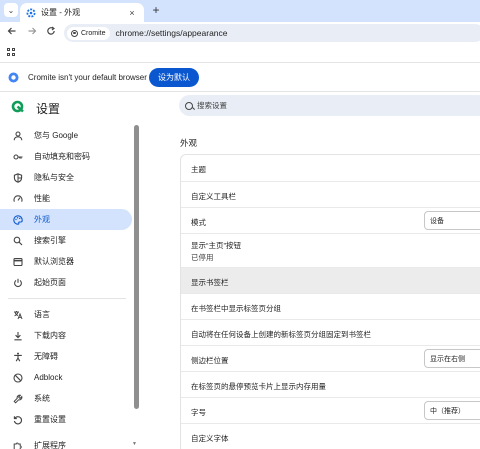 Image resolution: width=480 pixels, height=449 pixels. Describe the element at coordinates (66, 198) in the screenshot. I see `sidebar-item-performance: 性能` at that location.